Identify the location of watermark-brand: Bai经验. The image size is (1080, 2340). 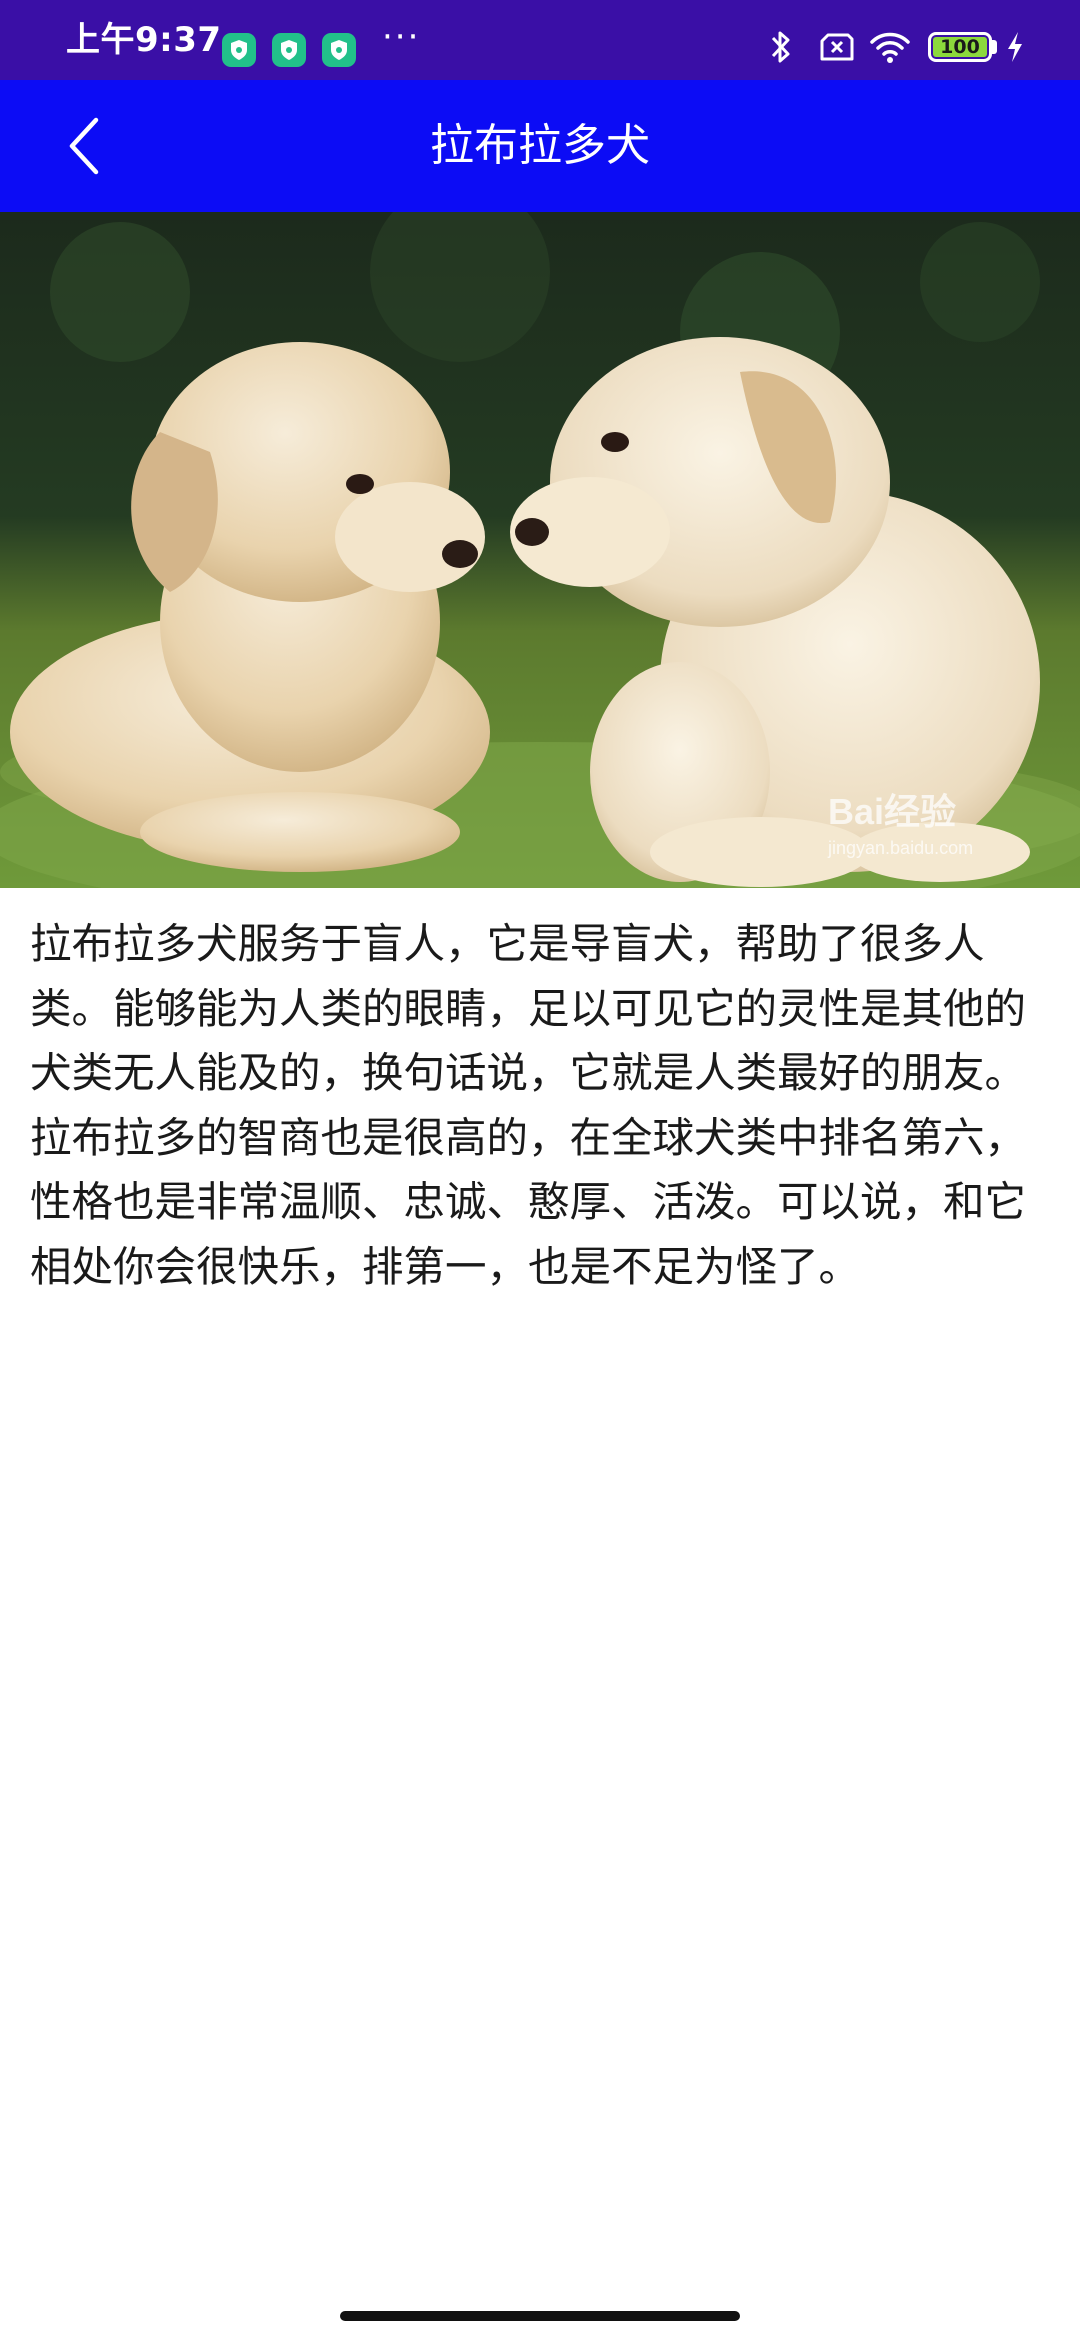
(892, 811).